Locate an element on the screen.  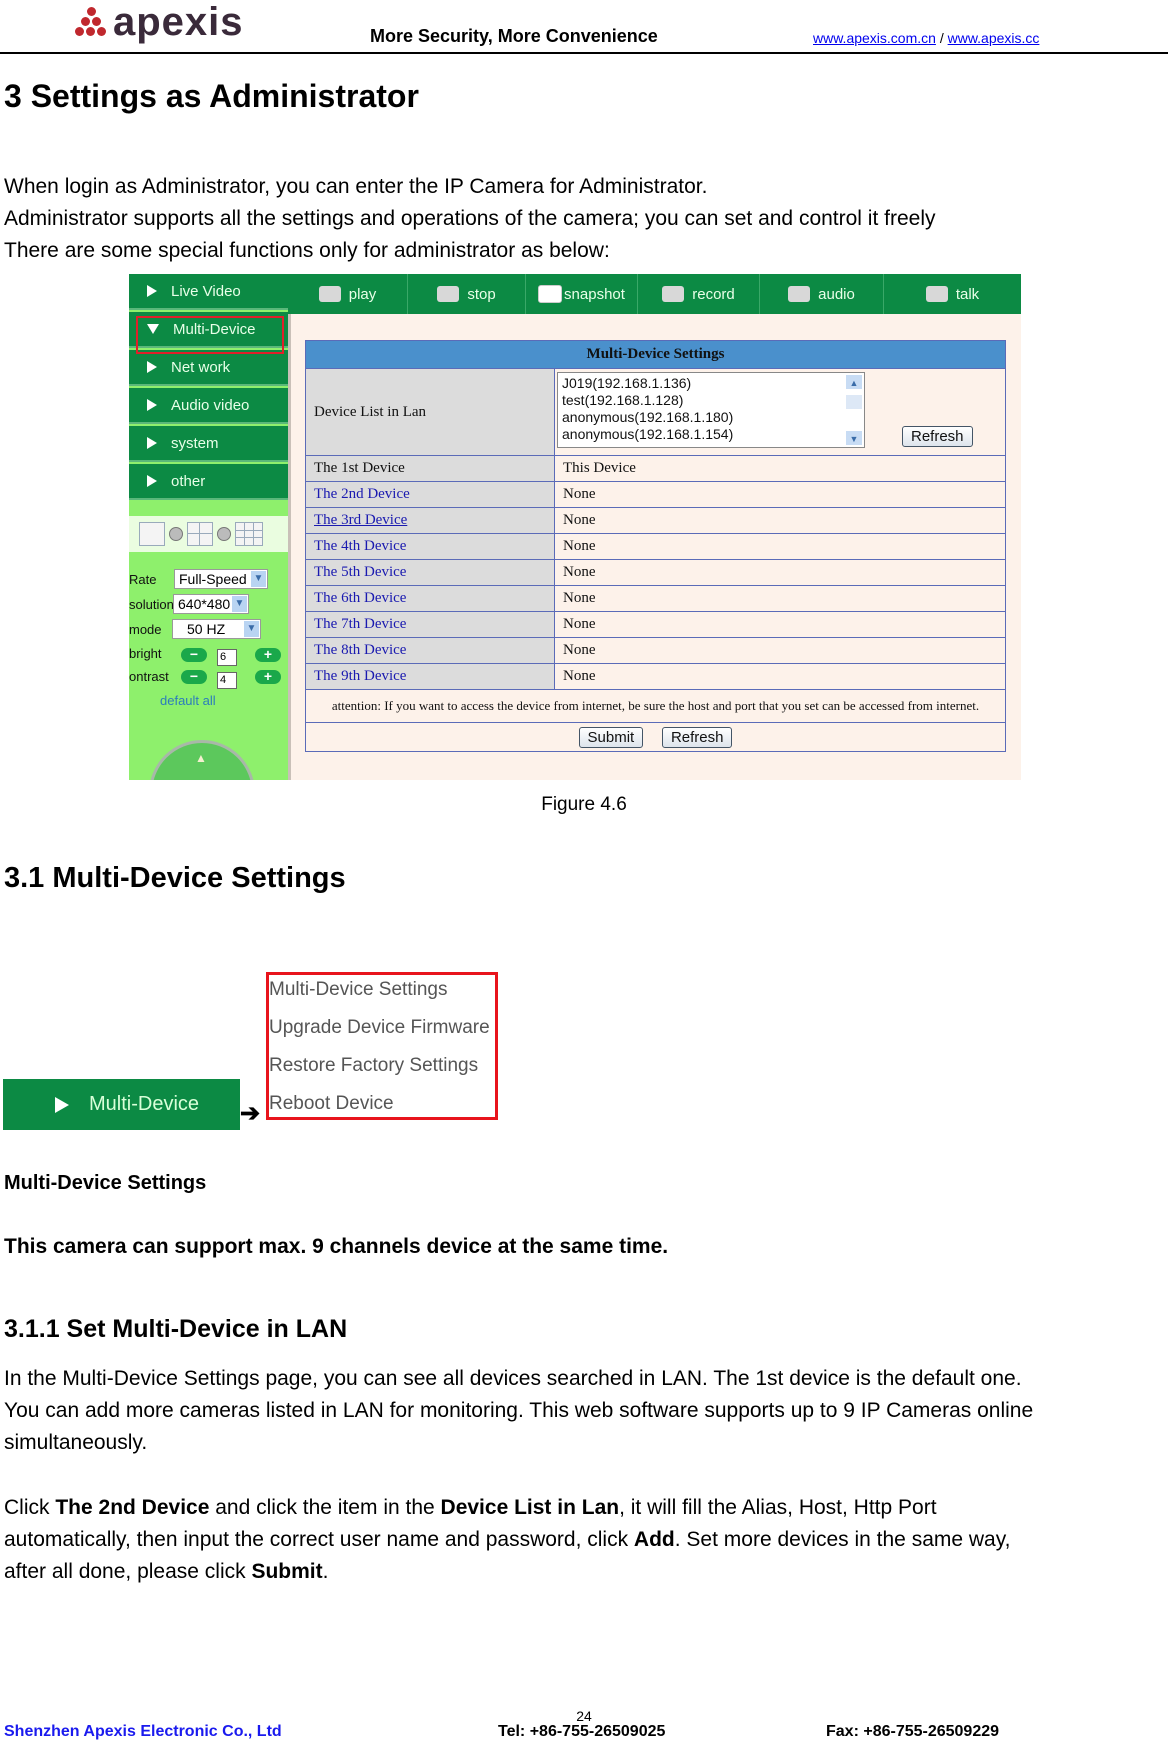
apexis-logo: apexis is located at coordinates (159, 22).